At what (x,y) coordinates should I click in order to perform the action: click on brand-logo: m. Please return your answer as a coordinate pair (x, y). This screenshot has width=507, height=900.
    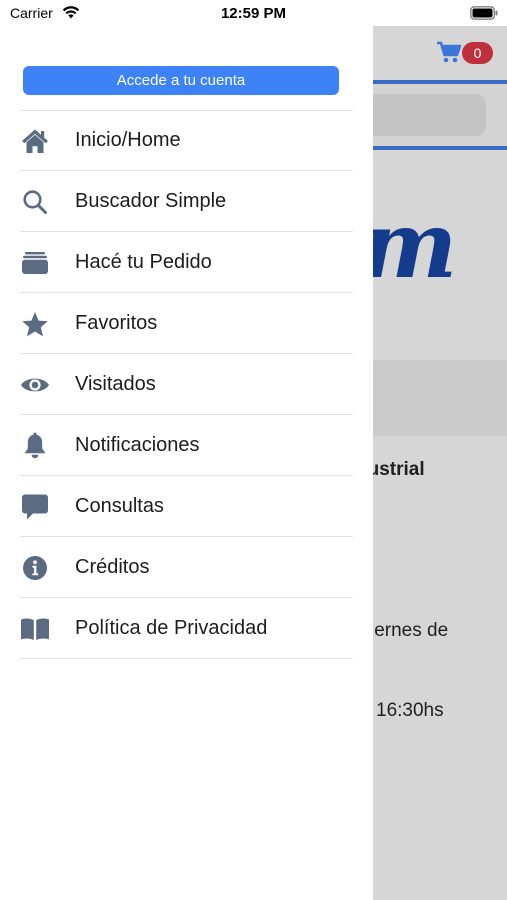
    Looking at the image, I should click on (408, 245).